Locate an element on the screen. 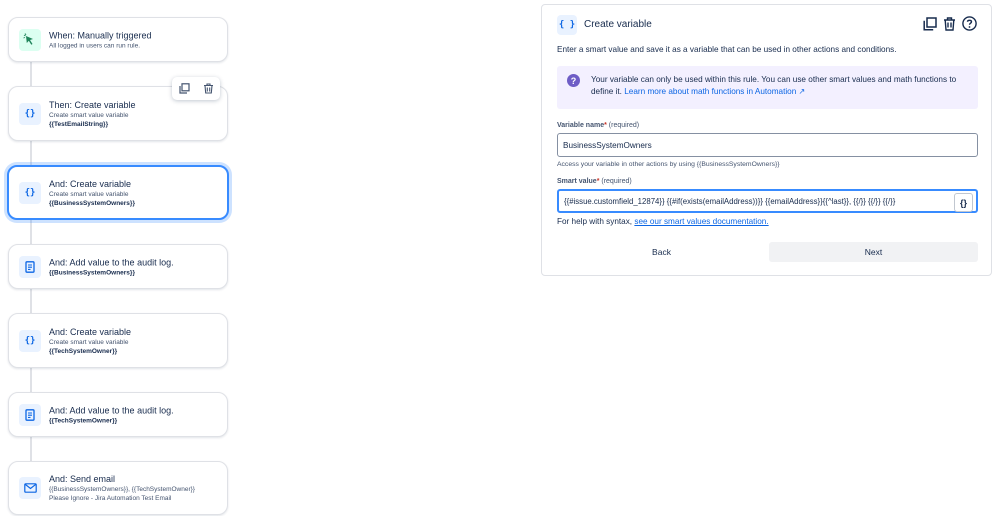  help-icon is located at coordinates (969, 23).